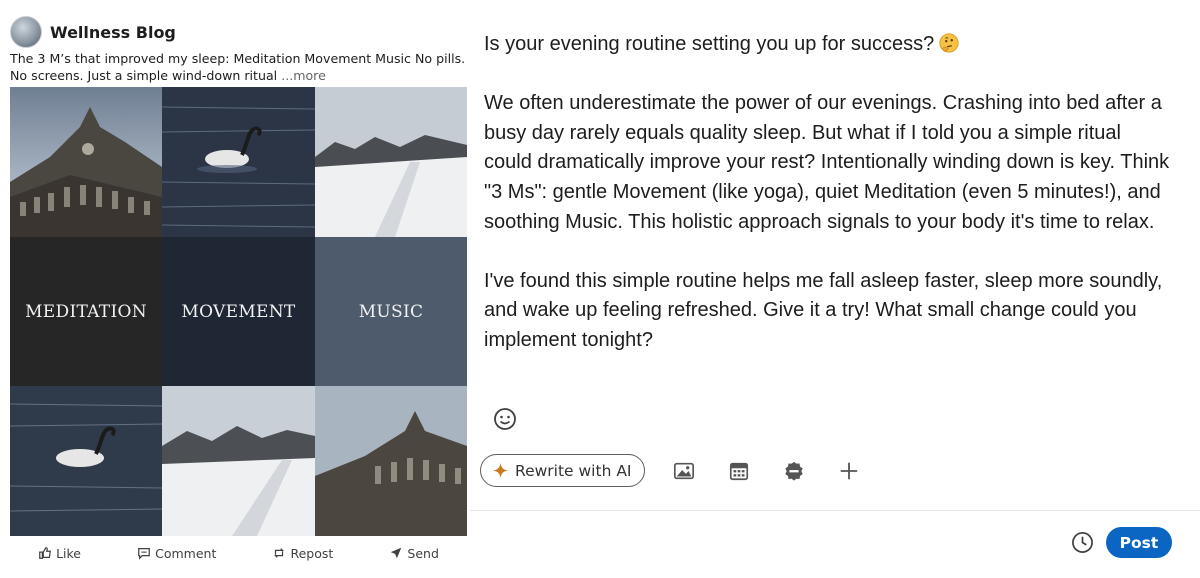 Image resolution: width=1200 pixels, height=578 pixels. I want to click on thumbs-up-icon, so click(45, 553).